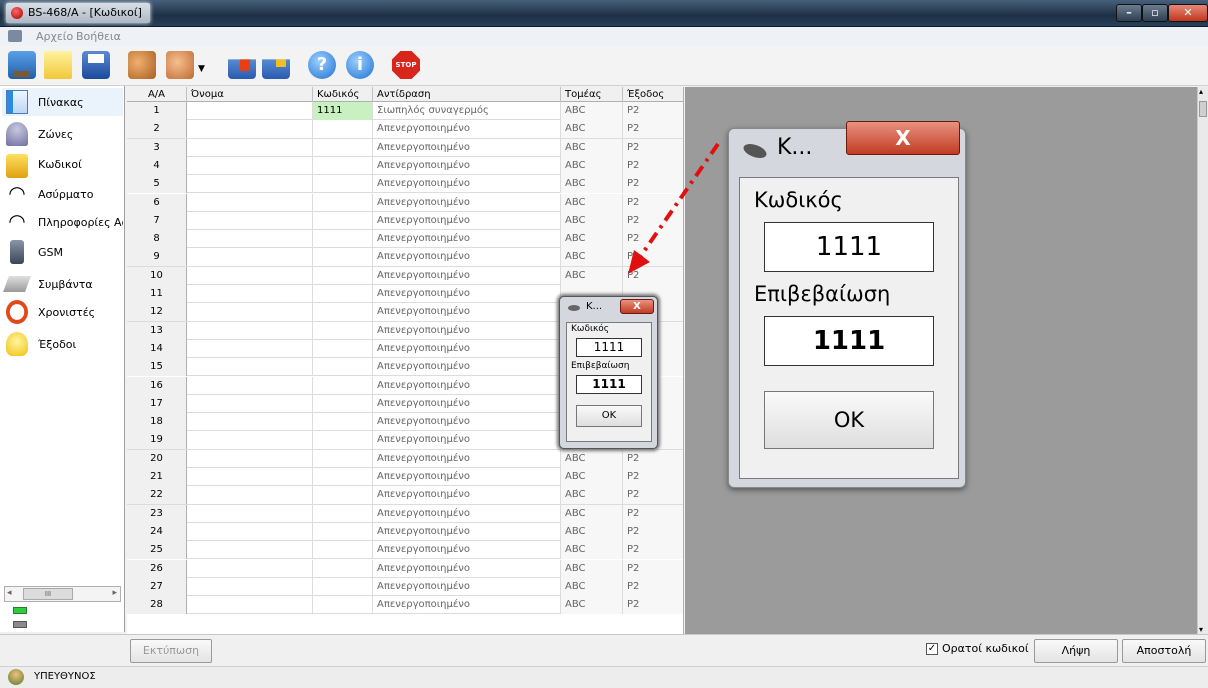 The width and height of the screenshot is (1208, 688). Describe the element at coordinates (1202, 360) in the screenshot. I see `vertical-scrollbar: ▴ ▾` at that location.